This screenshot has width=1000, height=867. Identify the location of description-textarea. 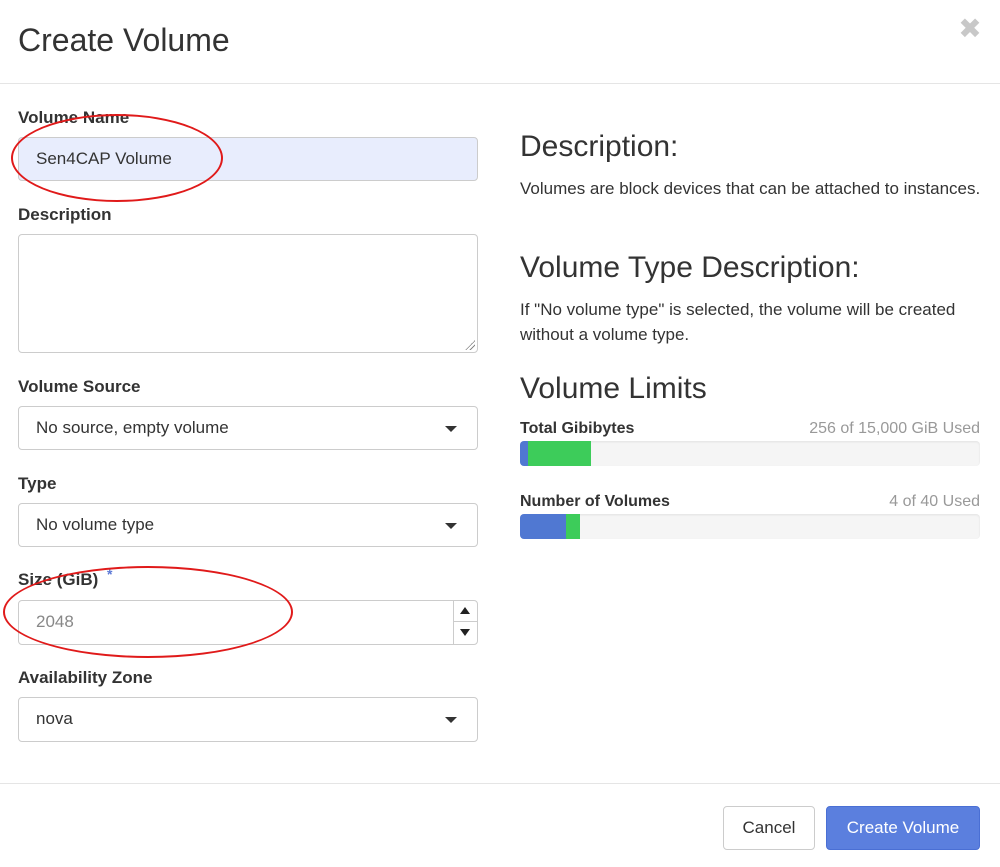
(248, 293).